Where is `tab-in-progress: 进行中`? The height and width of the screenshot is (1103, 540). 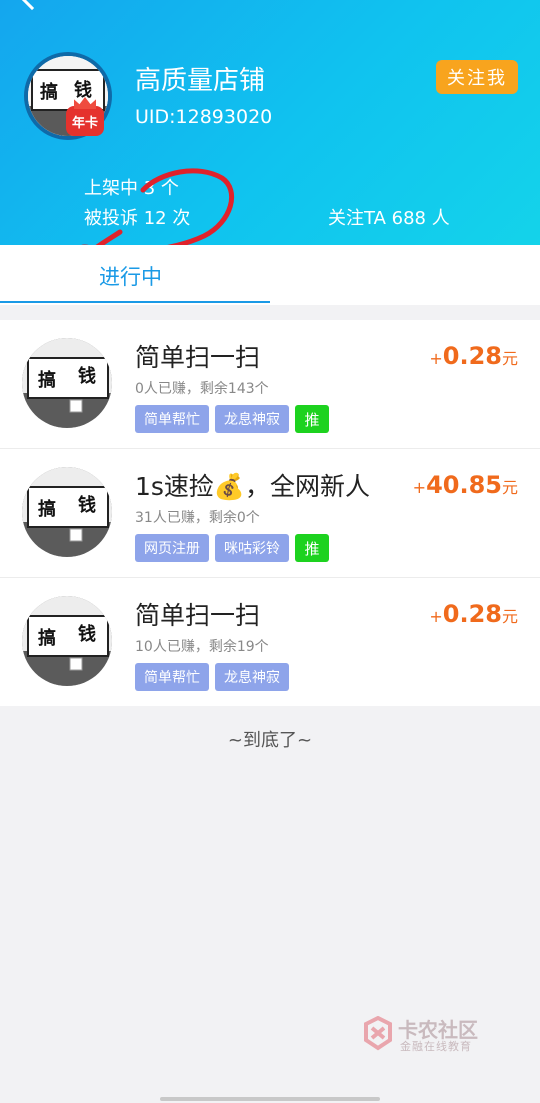 tab-in-progress: 进行中 is located at coordinates (135, 275).